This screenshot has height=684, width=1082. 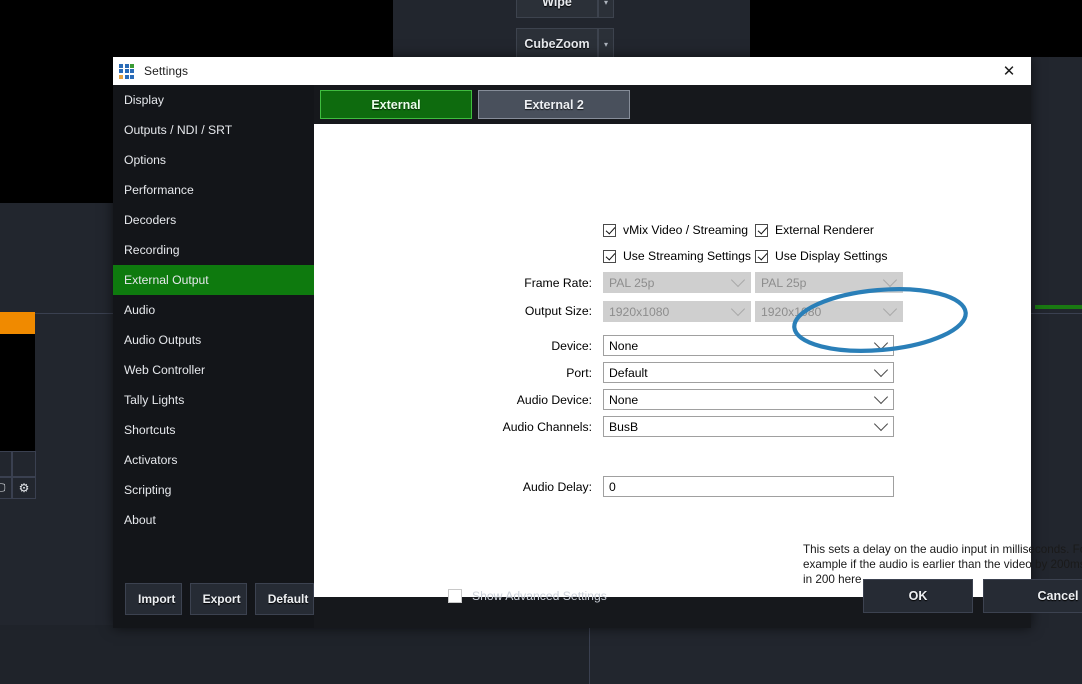 What do you see at coordinates (572, 71) in the screenshot?
I see `dialog-title-bar: Settings ✕` at bounding box center [572, 71].